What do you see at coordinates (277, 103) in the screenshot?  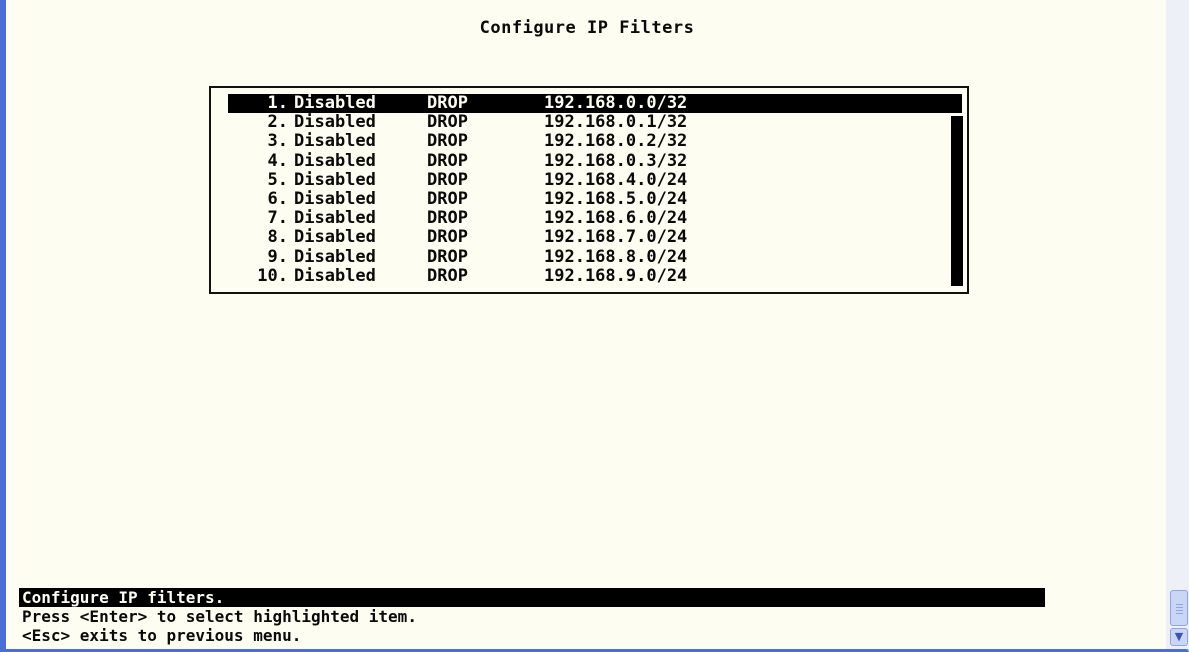 I see `filter-number: 1.` at bounding box center [277, 103].